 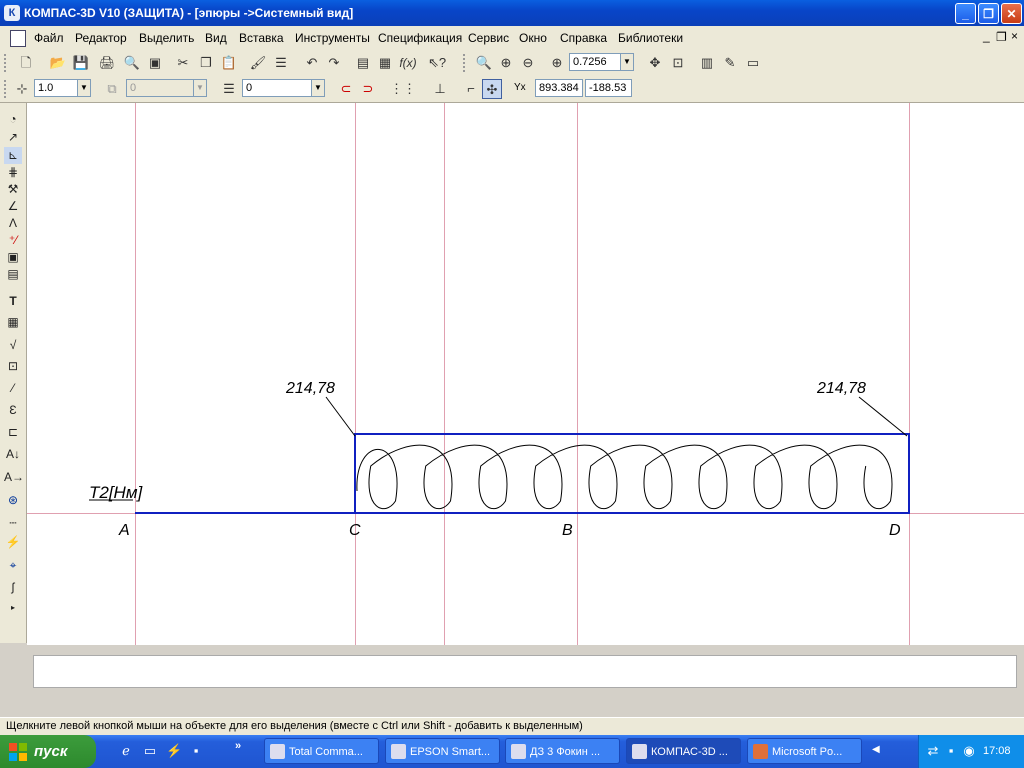 What do you see at coordinates (533, 38) in the screenshot?
I see `menu-window: Окно` at bounding box center [533, 38].